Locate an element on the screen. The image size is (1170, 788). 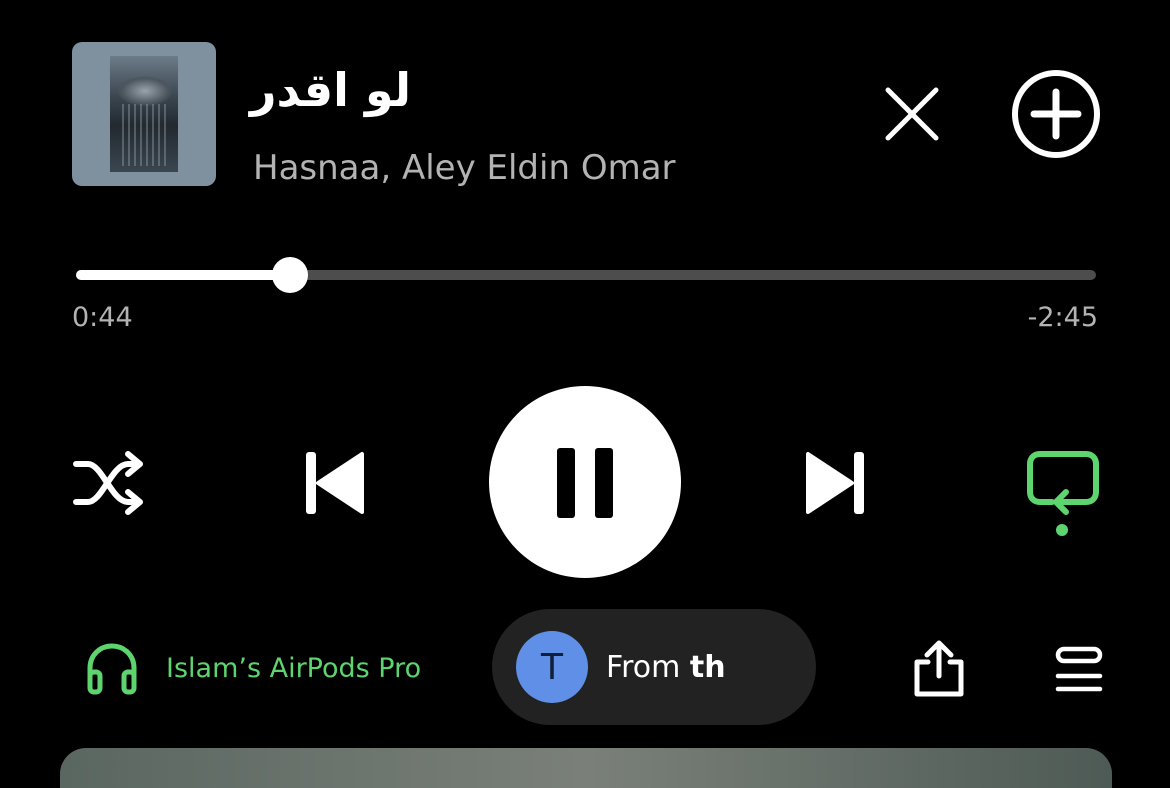
pill-text-bold: th is located at coordinates (707, 667).